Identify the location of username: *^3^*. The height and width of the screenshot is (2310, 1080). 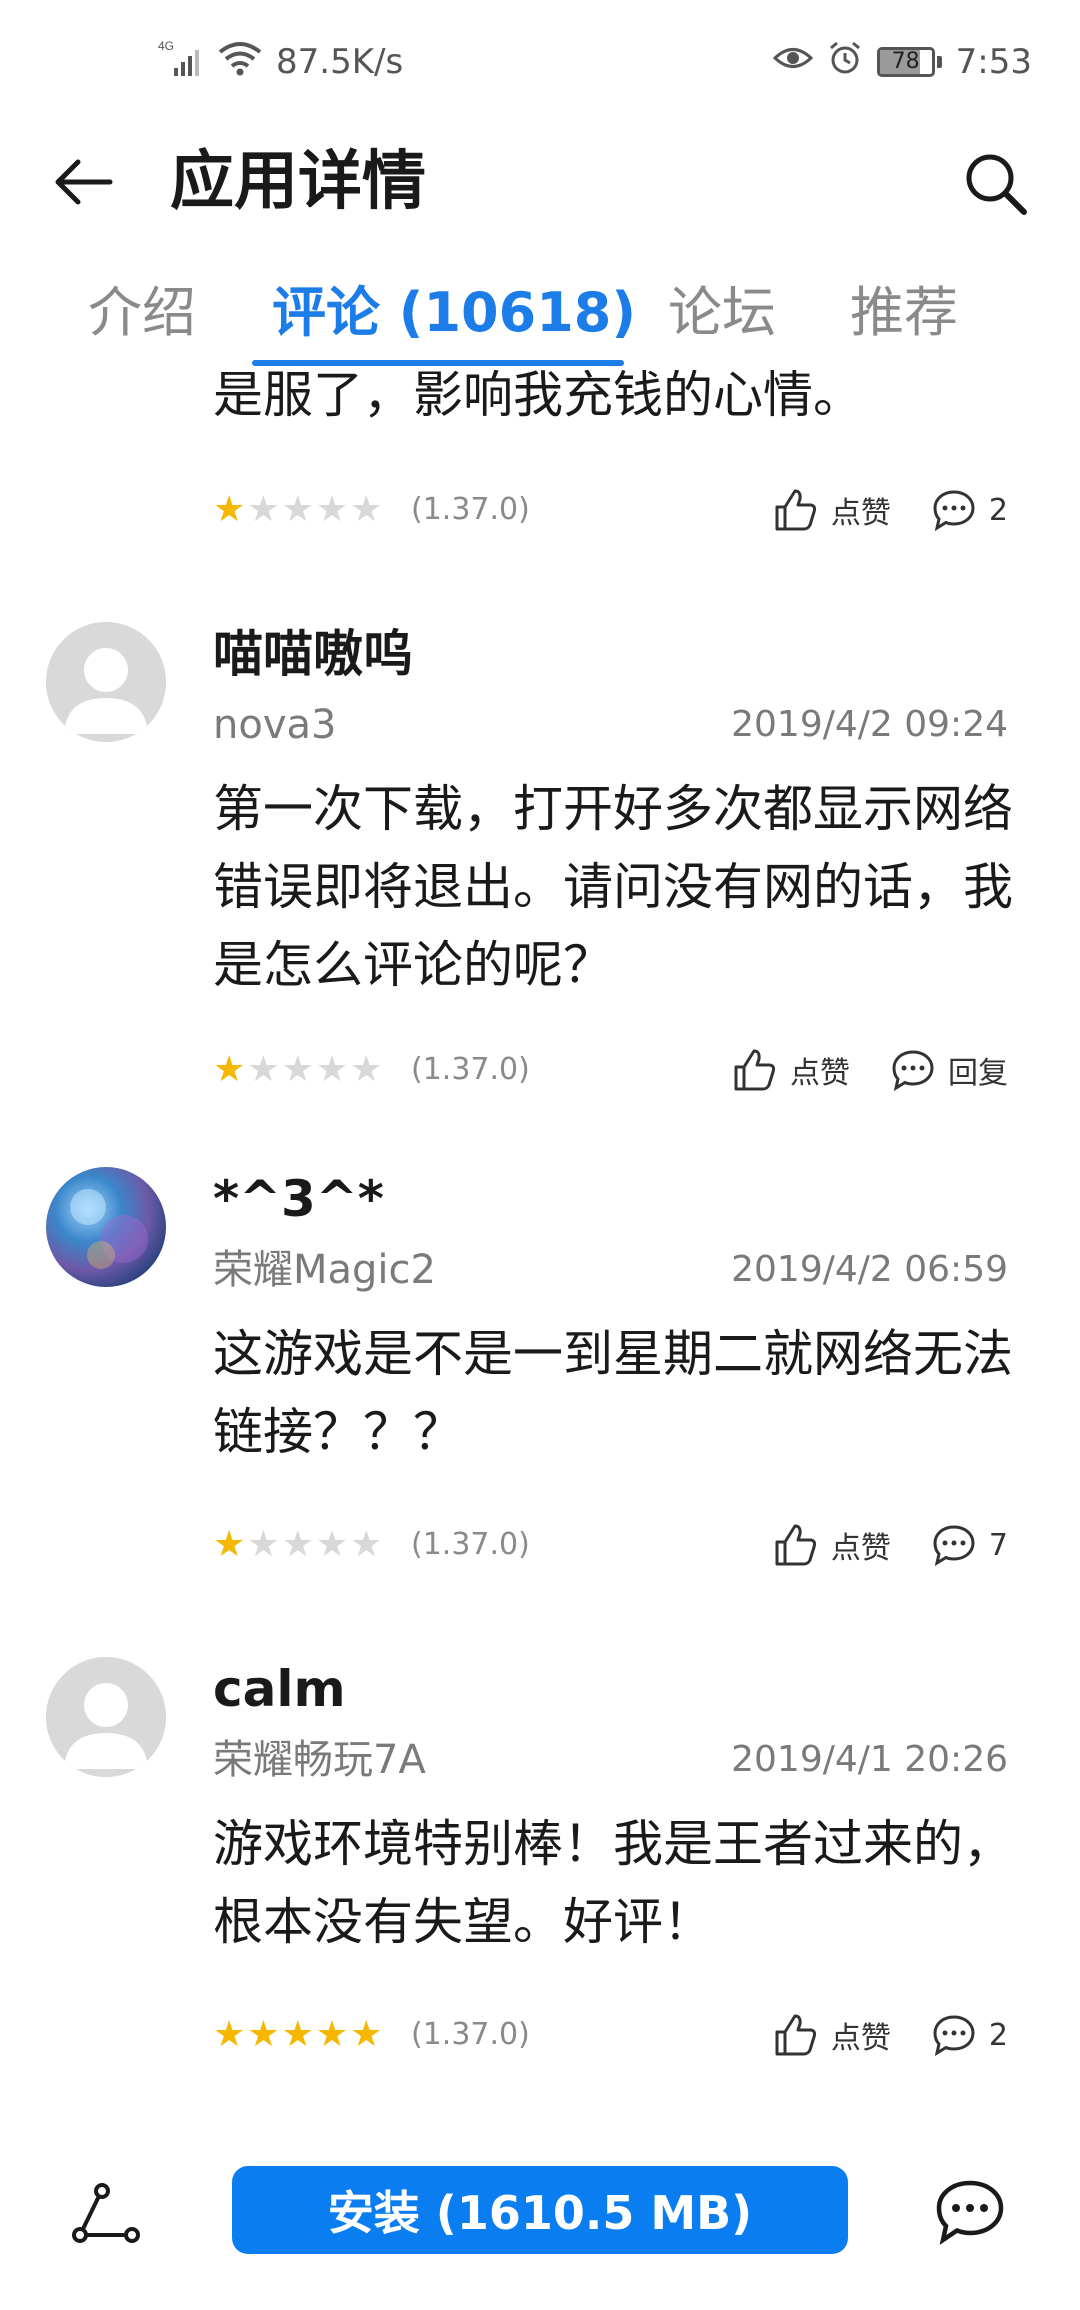
(298, 1199).